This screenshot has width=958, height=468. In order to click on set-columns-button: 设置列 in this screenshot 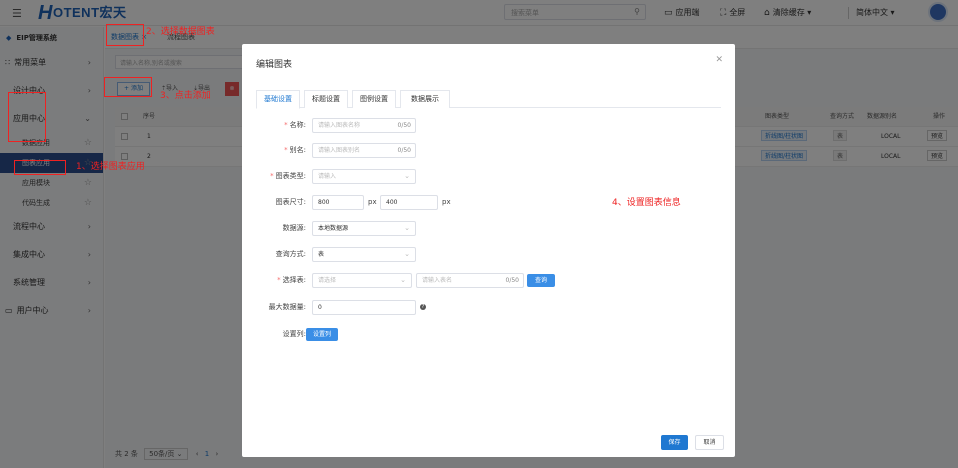, I will do `click(322, 334)`.